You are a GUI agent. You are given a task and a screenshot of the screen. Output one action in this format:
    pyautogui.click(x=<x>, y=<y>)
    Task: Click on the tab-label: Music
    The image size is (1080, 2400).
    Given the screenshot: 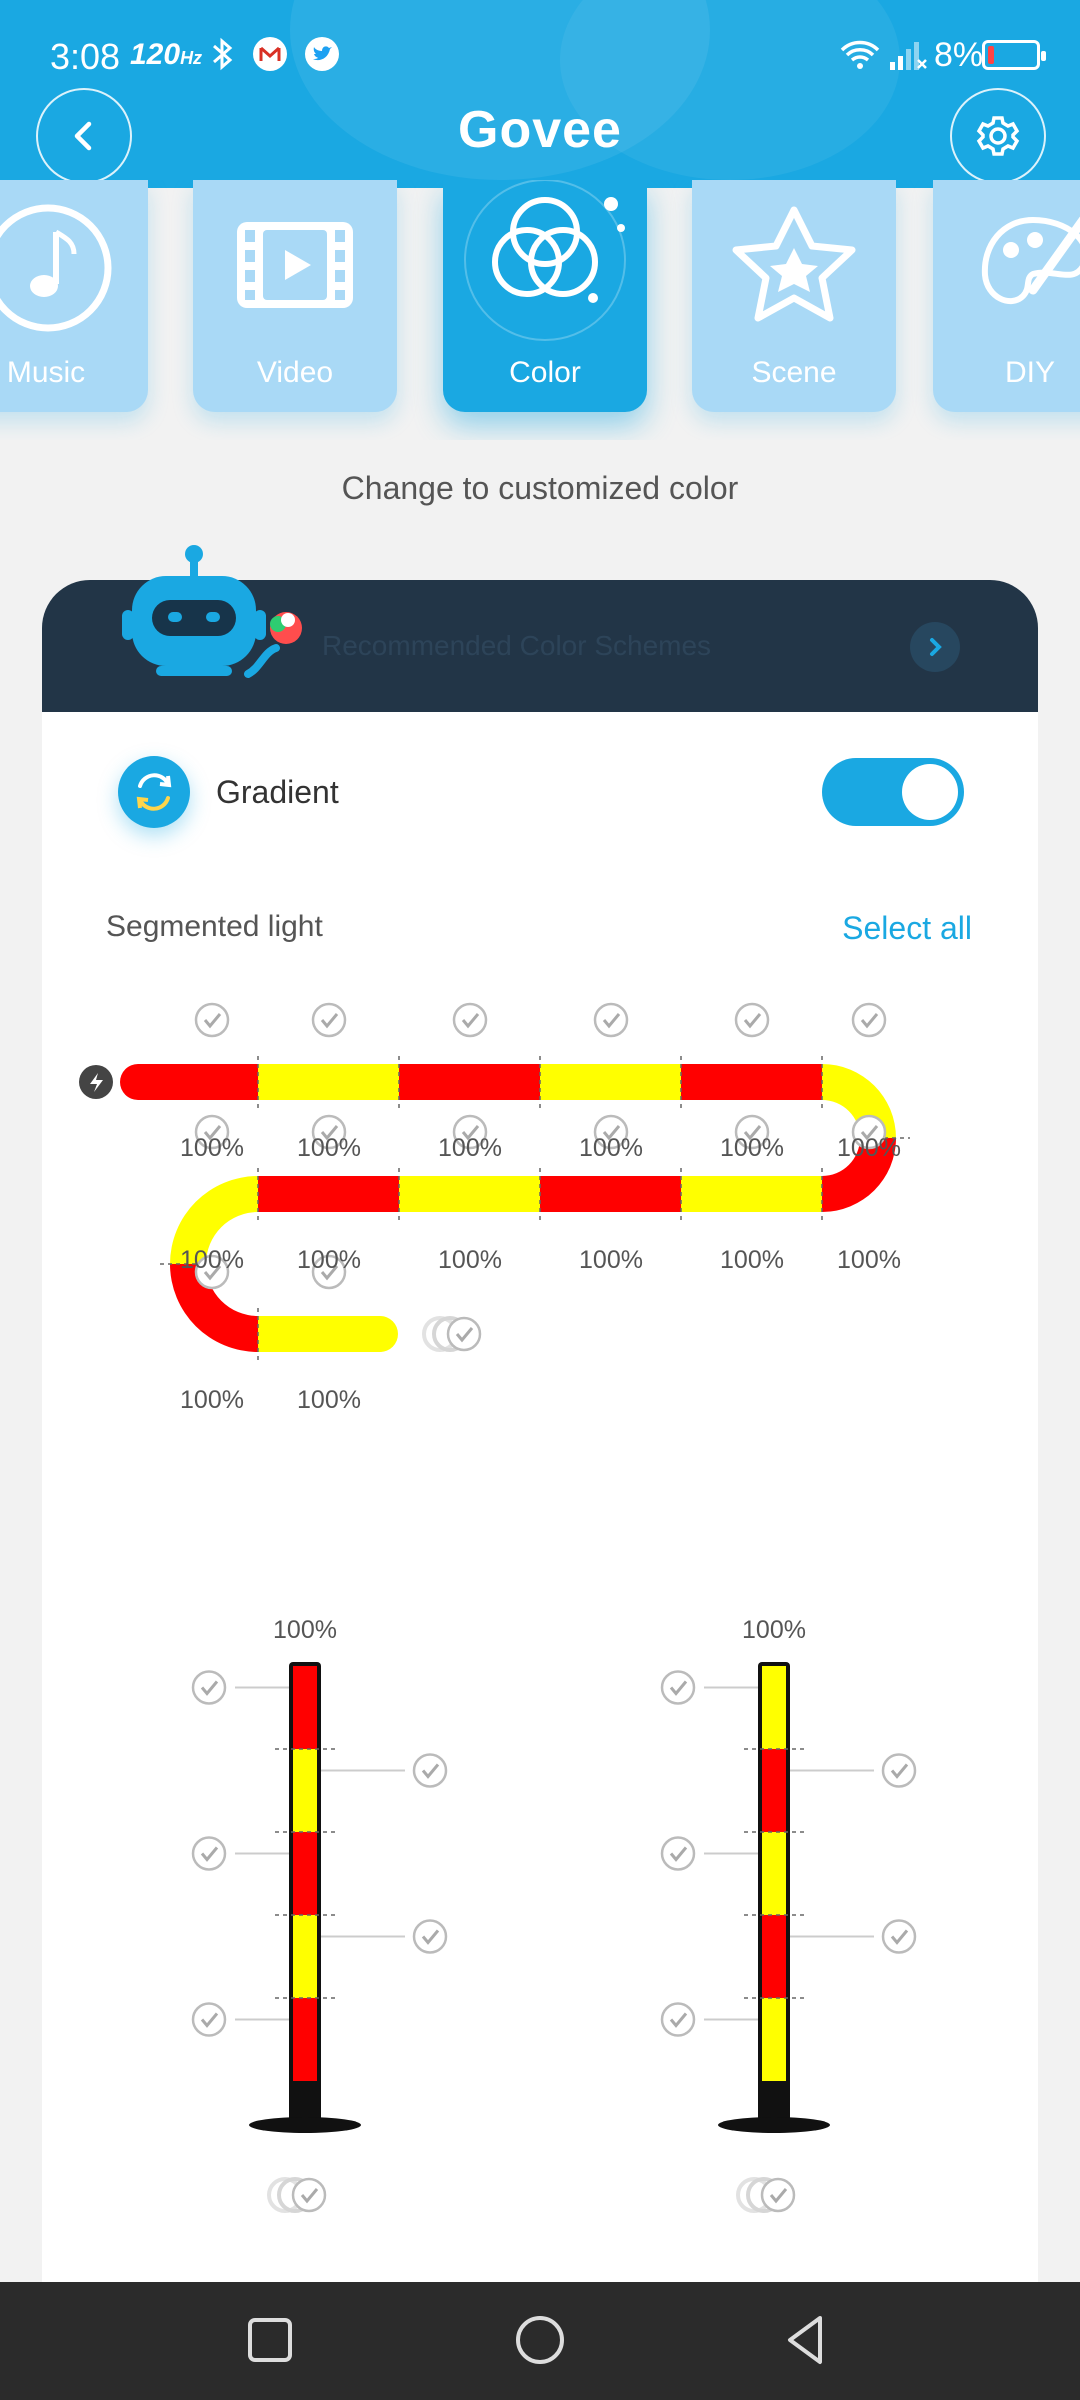 What is the action you would take?
    pyautogui.click(x=46, y=372)
    